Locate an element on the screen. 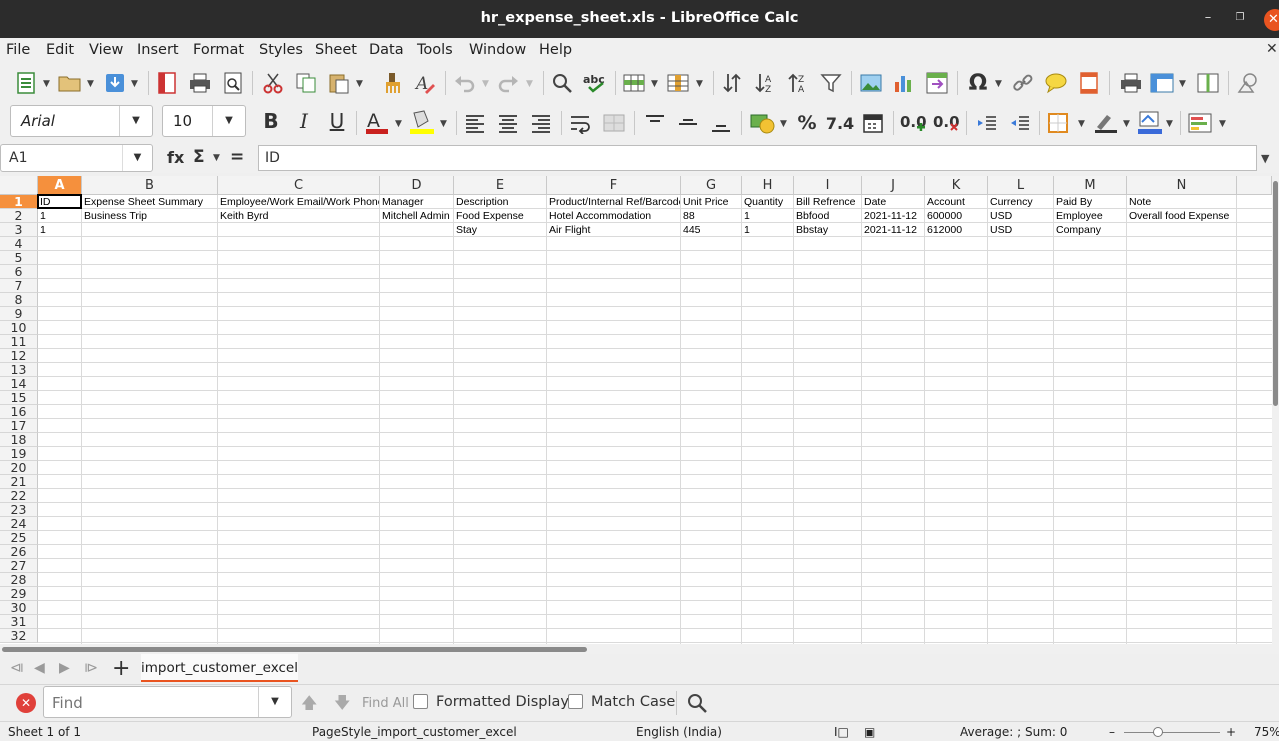 This screenshot has width=1279, height=741. open-dropdown-icon: ▼ is located at coordinates (90, 84).